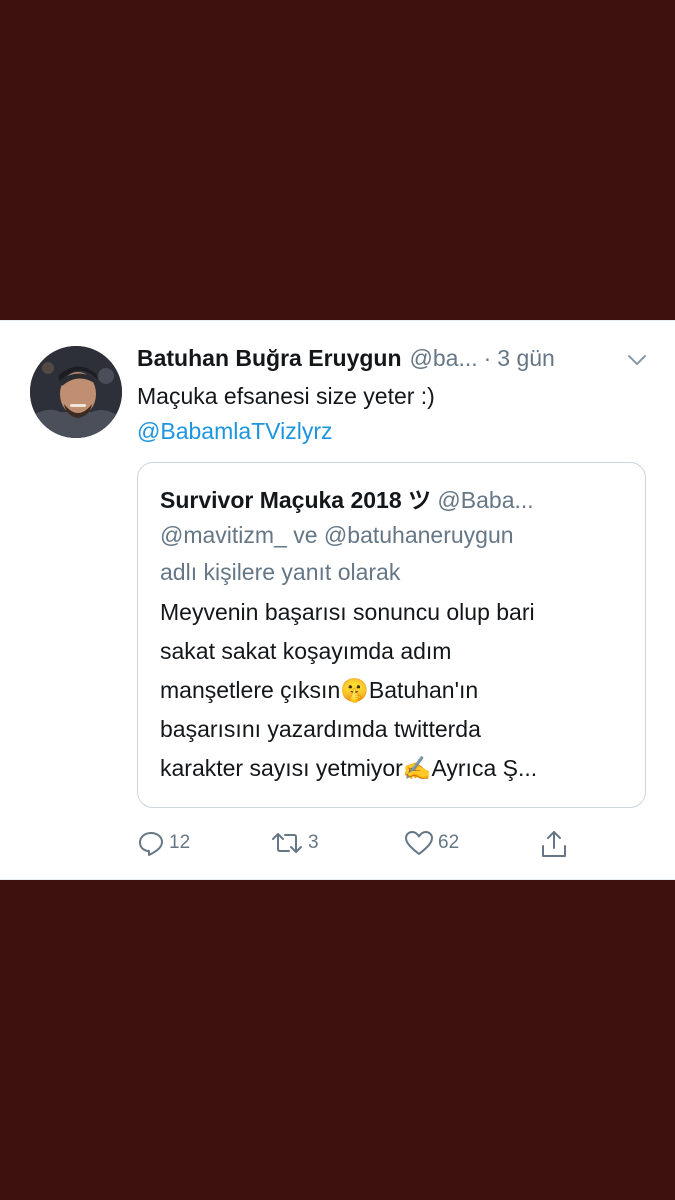 This screenshot has height=1200, width=675. I want to click on chevron-down-icon, so click(637, 360).